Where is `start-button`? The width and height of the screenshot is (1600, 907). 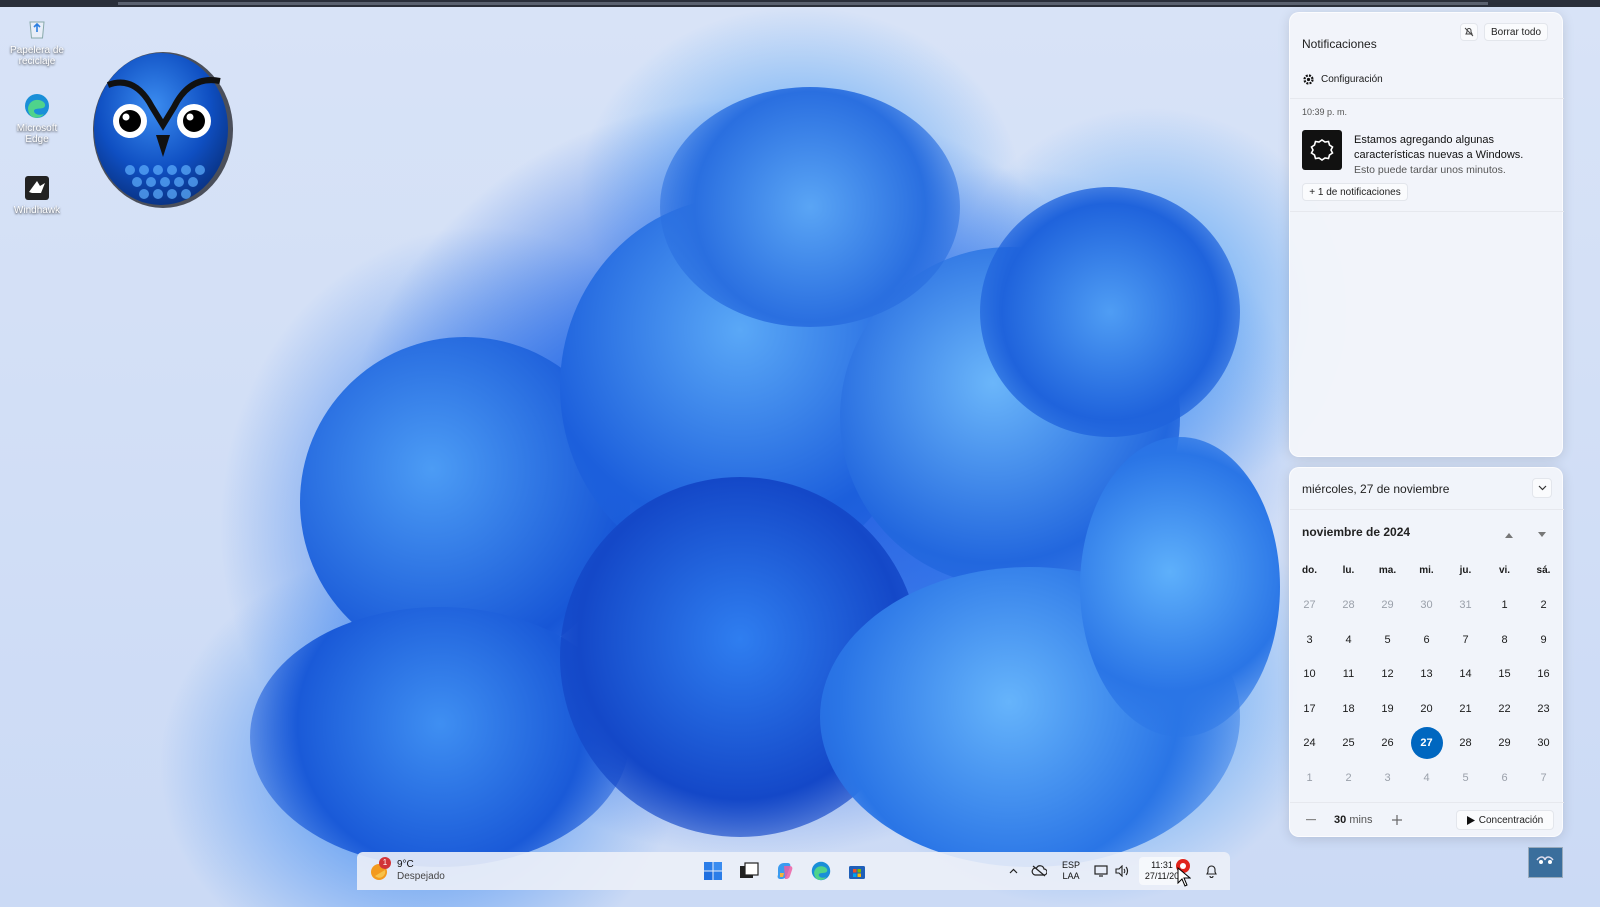
start-button is located at coordinates (713, 871).